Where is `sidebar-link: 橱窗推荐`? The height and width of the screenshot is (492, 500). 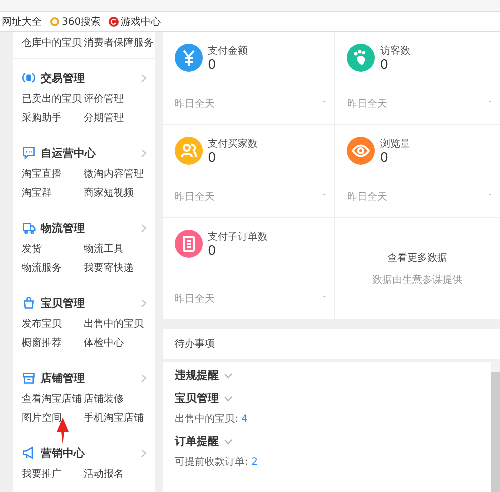 sidebar-link: 橱窗推荐 is located at coordinates (53, 344).